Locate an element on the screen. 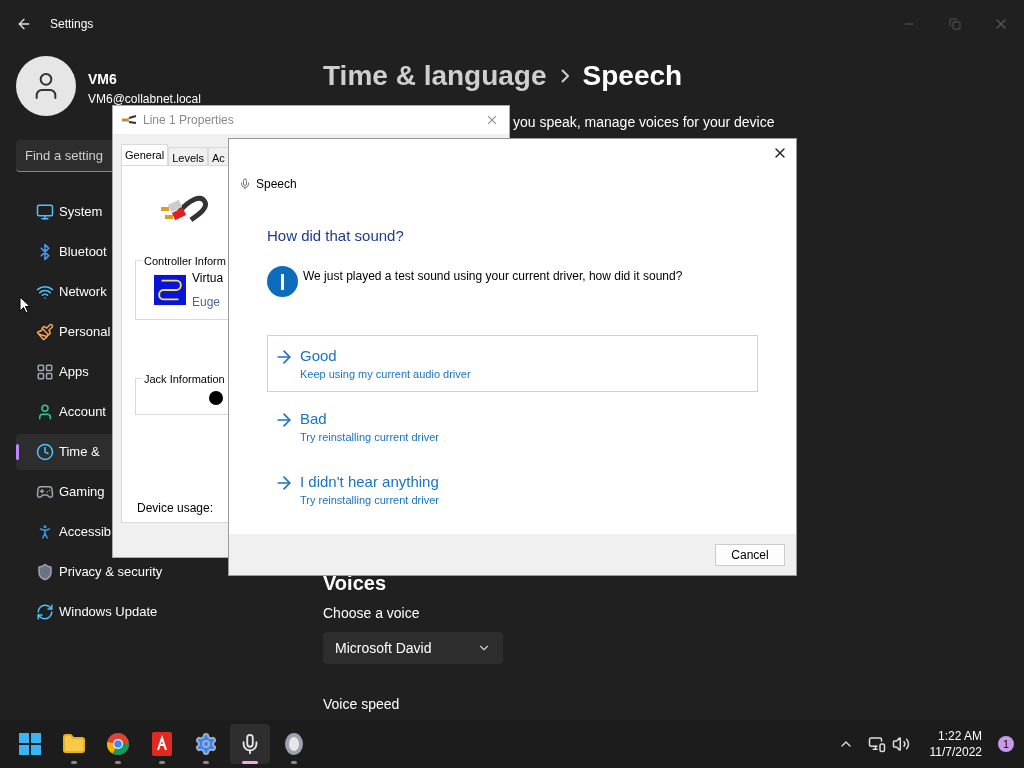  controller-vendor: Euge is located at coordinates (206, 302).